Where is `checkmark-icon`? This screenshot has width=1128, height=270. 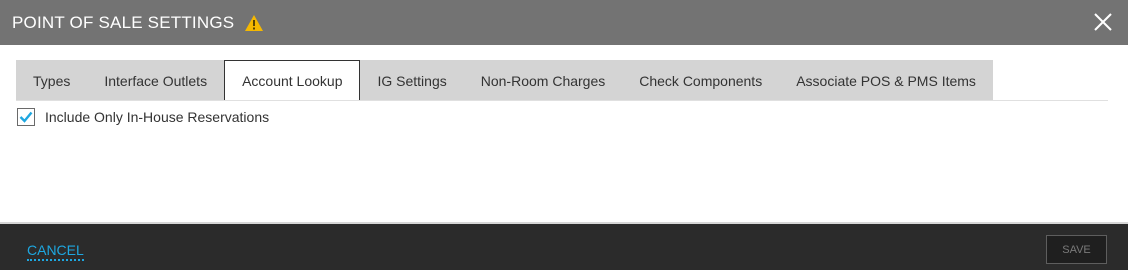 checkmark-icon is located at coordinates (26, 117).